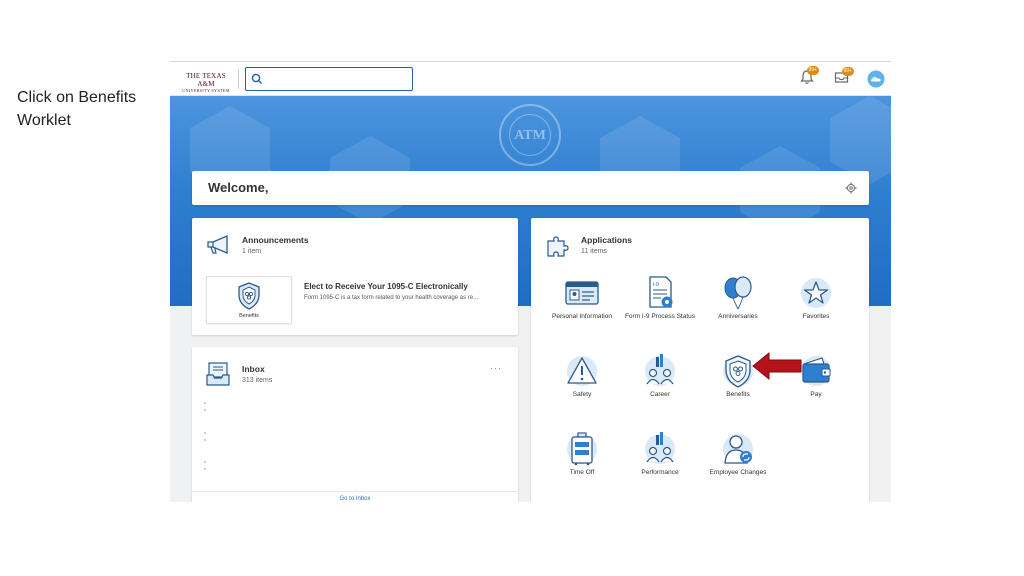  I want to click on my-tasks-button: 99+, so click(844, 78).